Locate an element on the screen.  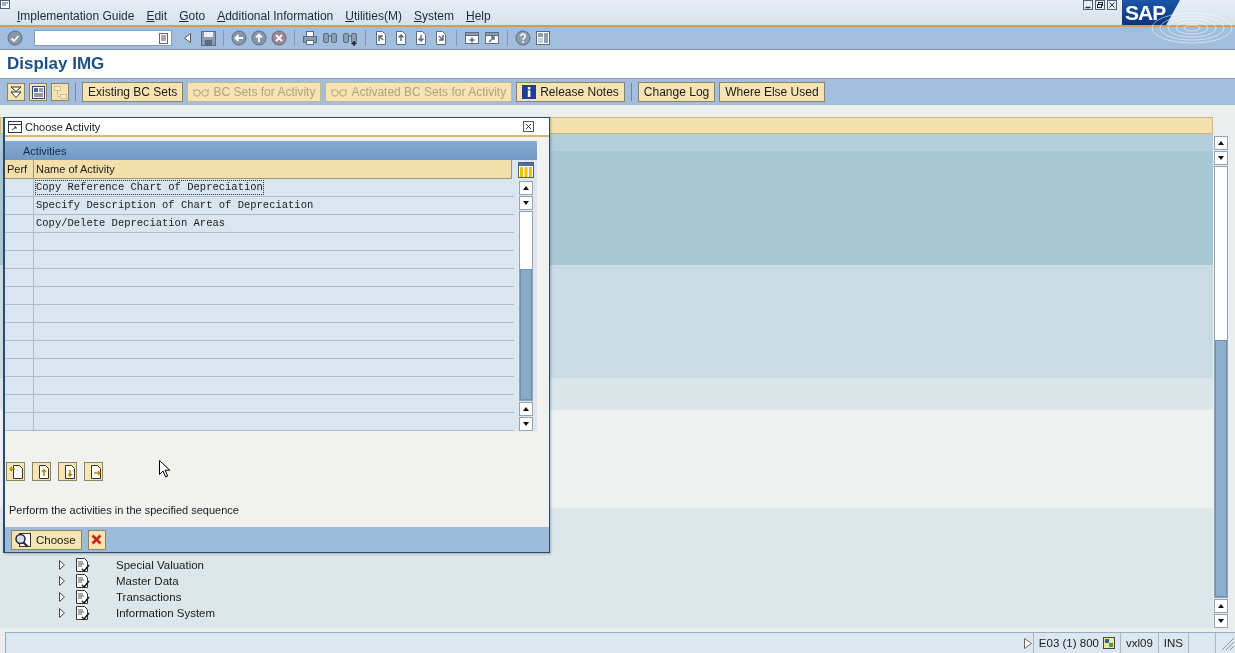
toolbar-button: Where Else Used is located at coordinates (772, 92).